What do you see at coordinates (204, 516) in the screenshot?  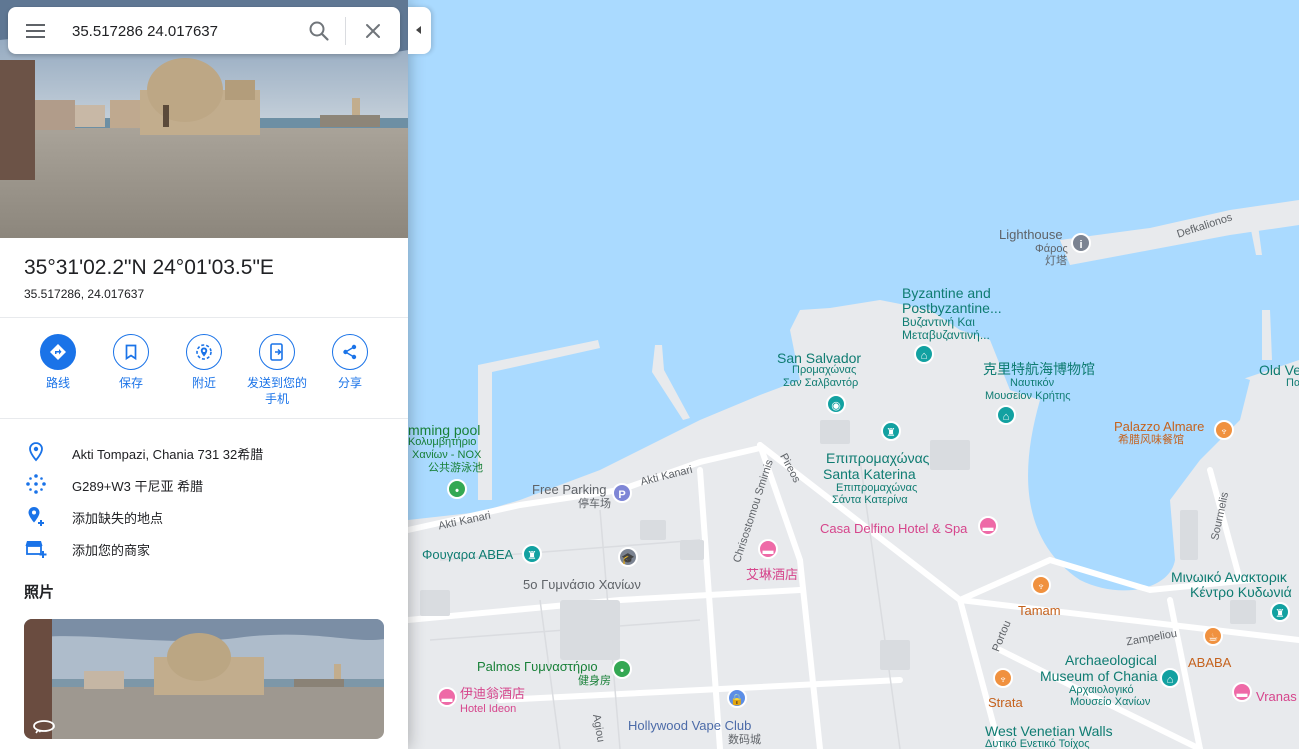 I see `add-place-row: 添加缺失的地点` at bounding box center [204, 516].